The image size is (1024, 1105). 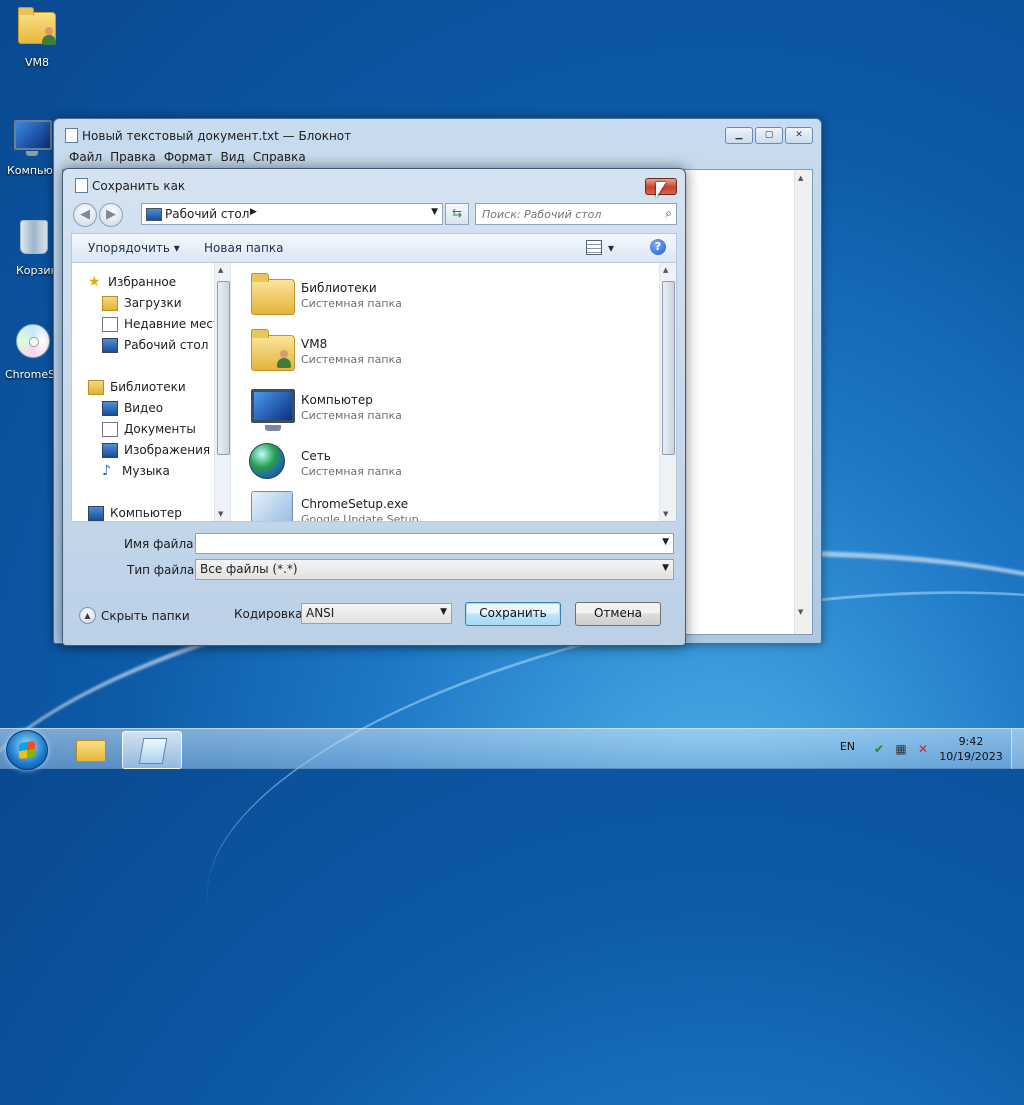 What do you see at coordinates (88, 157) in the screenshot?
I see `menu-file: Файл` at bounding box center [88, 157].